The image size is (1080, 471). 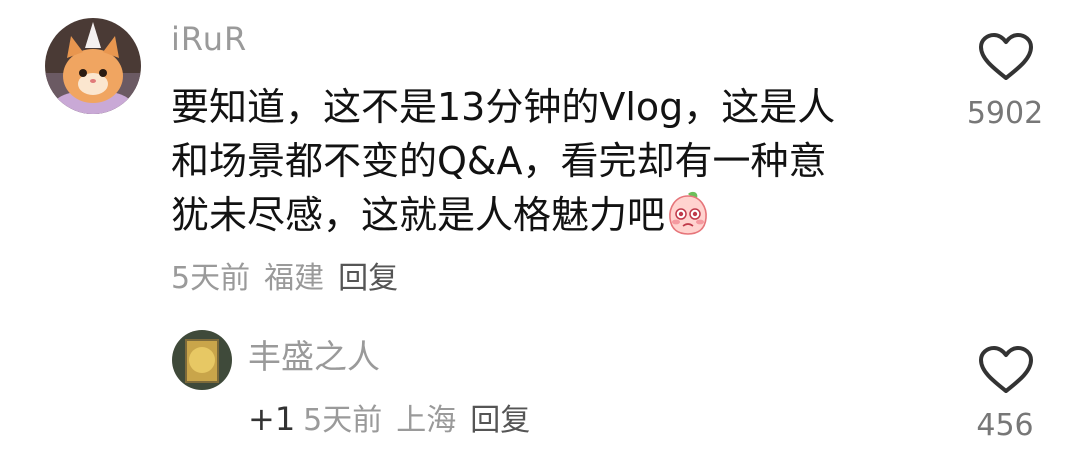 I want to click on comment-time: 5天前, so click(x=211, y=278).